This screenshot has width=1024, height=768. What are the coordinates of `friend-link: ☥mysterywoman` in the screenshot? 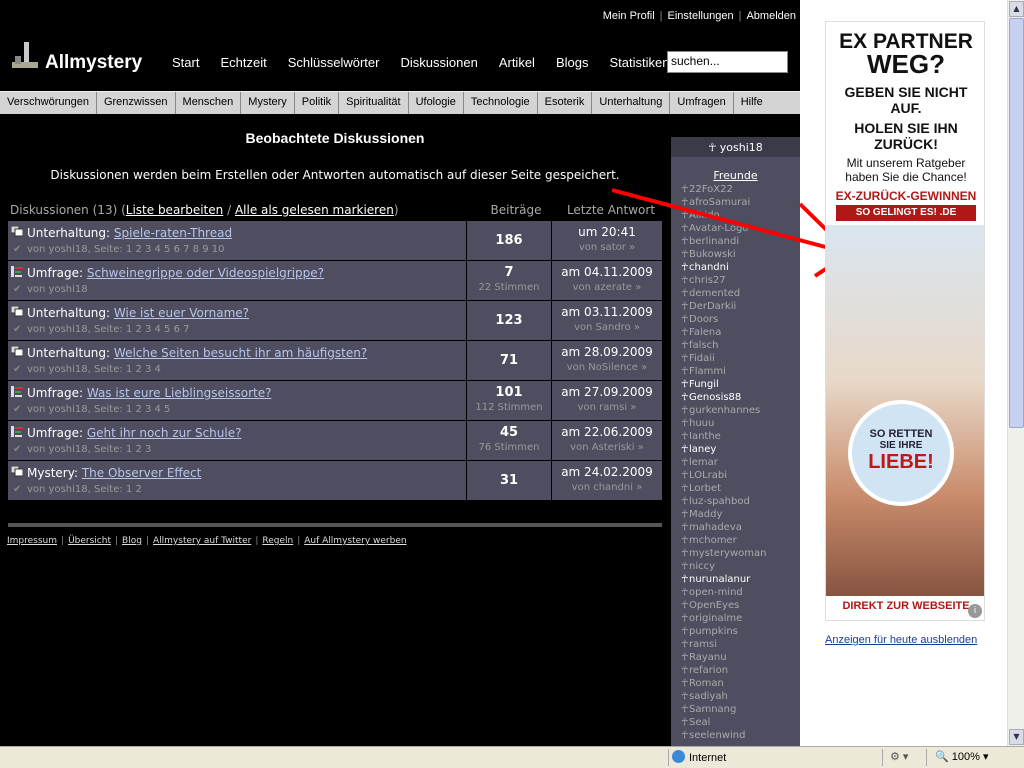 It's located at (740, 553).